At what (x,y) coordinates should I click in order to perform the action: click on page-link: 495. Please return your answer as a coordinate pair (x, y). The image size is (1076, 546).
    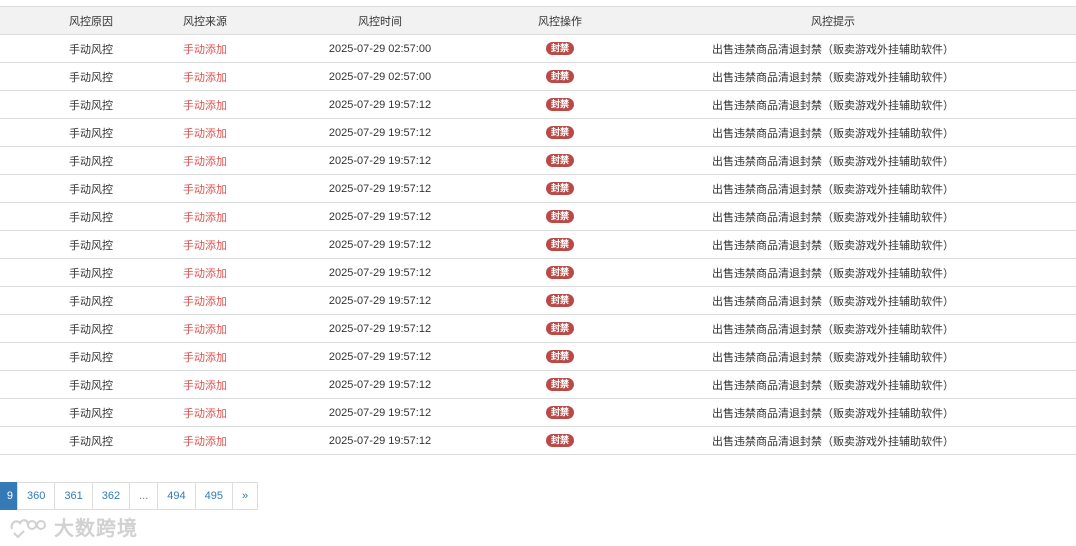
    Looking at the image, I should click on (213, 496).